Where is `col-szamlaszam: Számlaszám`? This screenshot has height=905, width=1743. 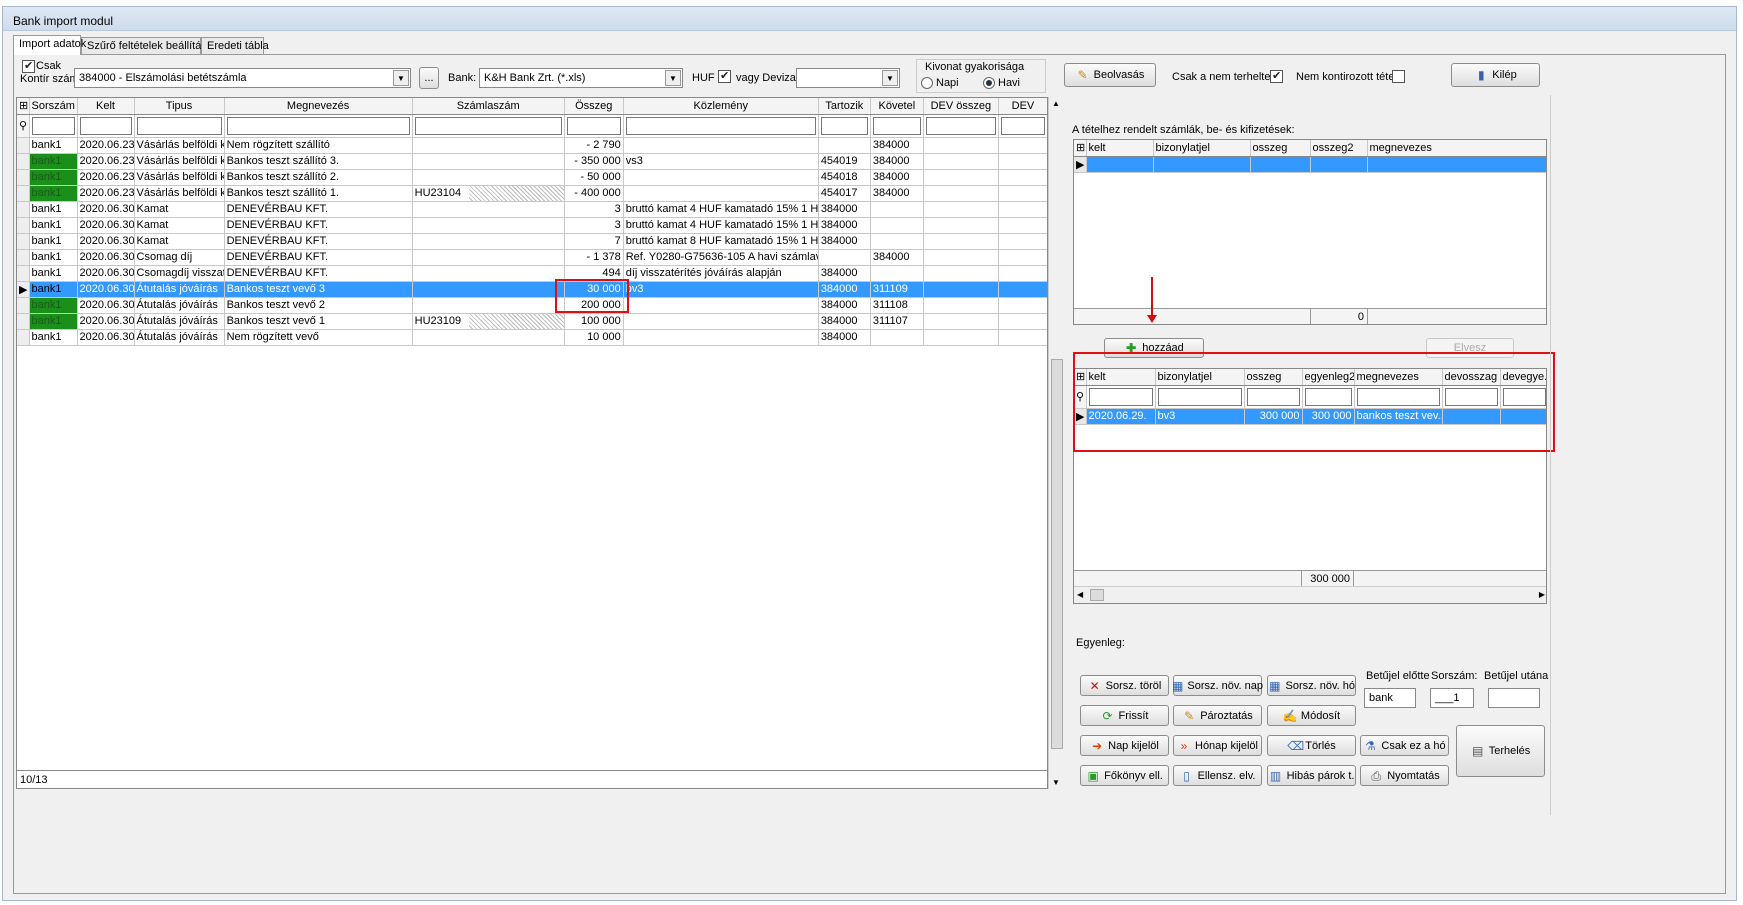
col-szamlaszam: Számlaszám is located at coordinates (488, 106).